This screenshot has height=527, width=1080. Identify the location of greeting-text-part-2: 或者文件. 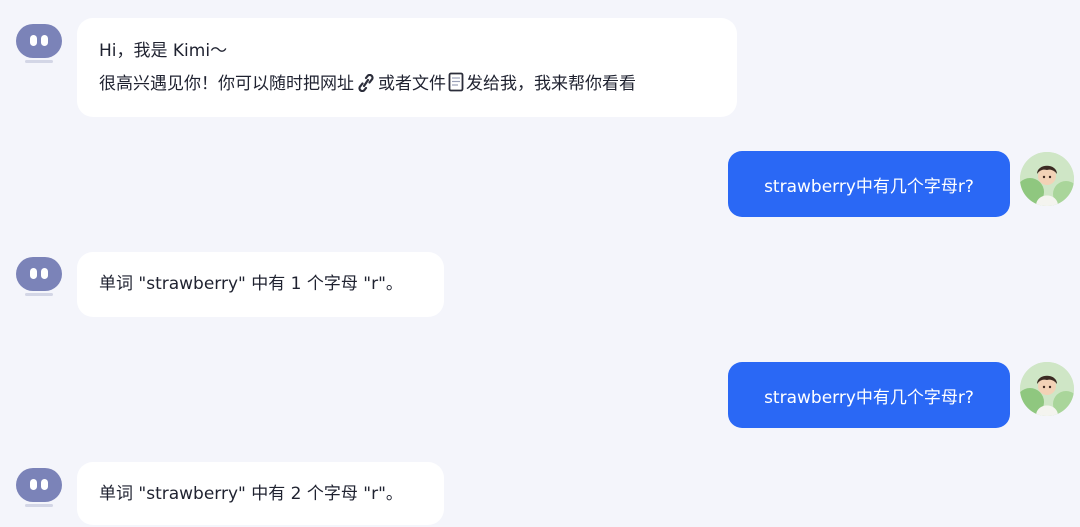
(412, 84).